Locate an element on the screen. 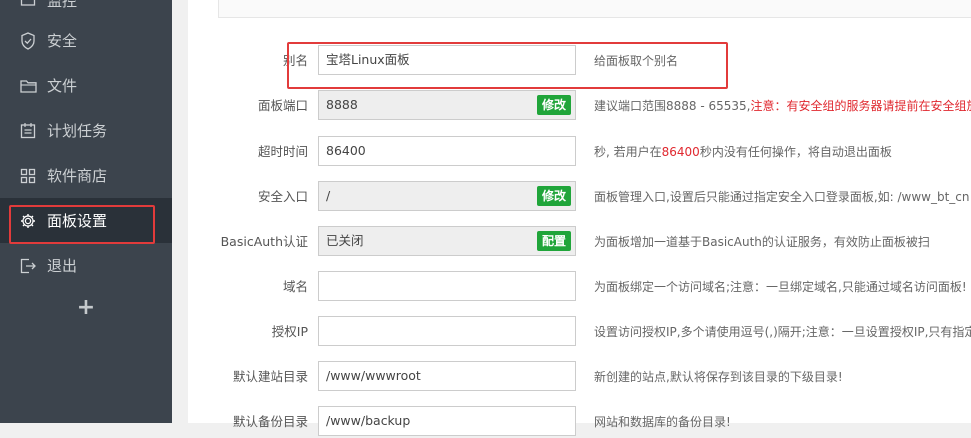  timeout-desc-post: 秒内没有任何操作，将自动退出面板 is located at coordinates (796, 152).